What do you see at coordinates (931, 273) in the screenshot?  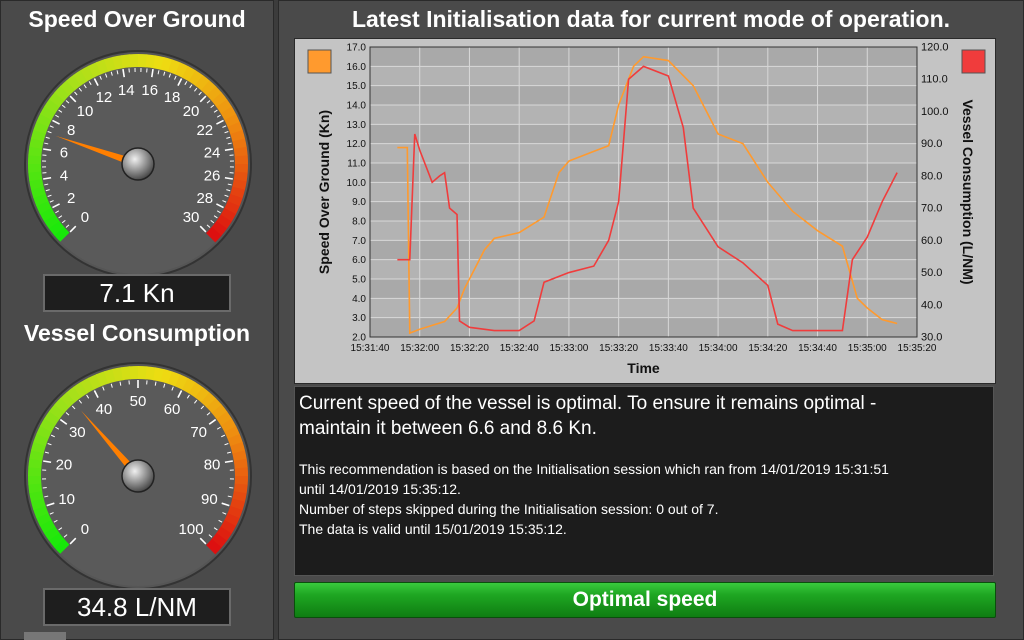 I see `y2-tick-label: 50.0` at bounding box center [931, 273].